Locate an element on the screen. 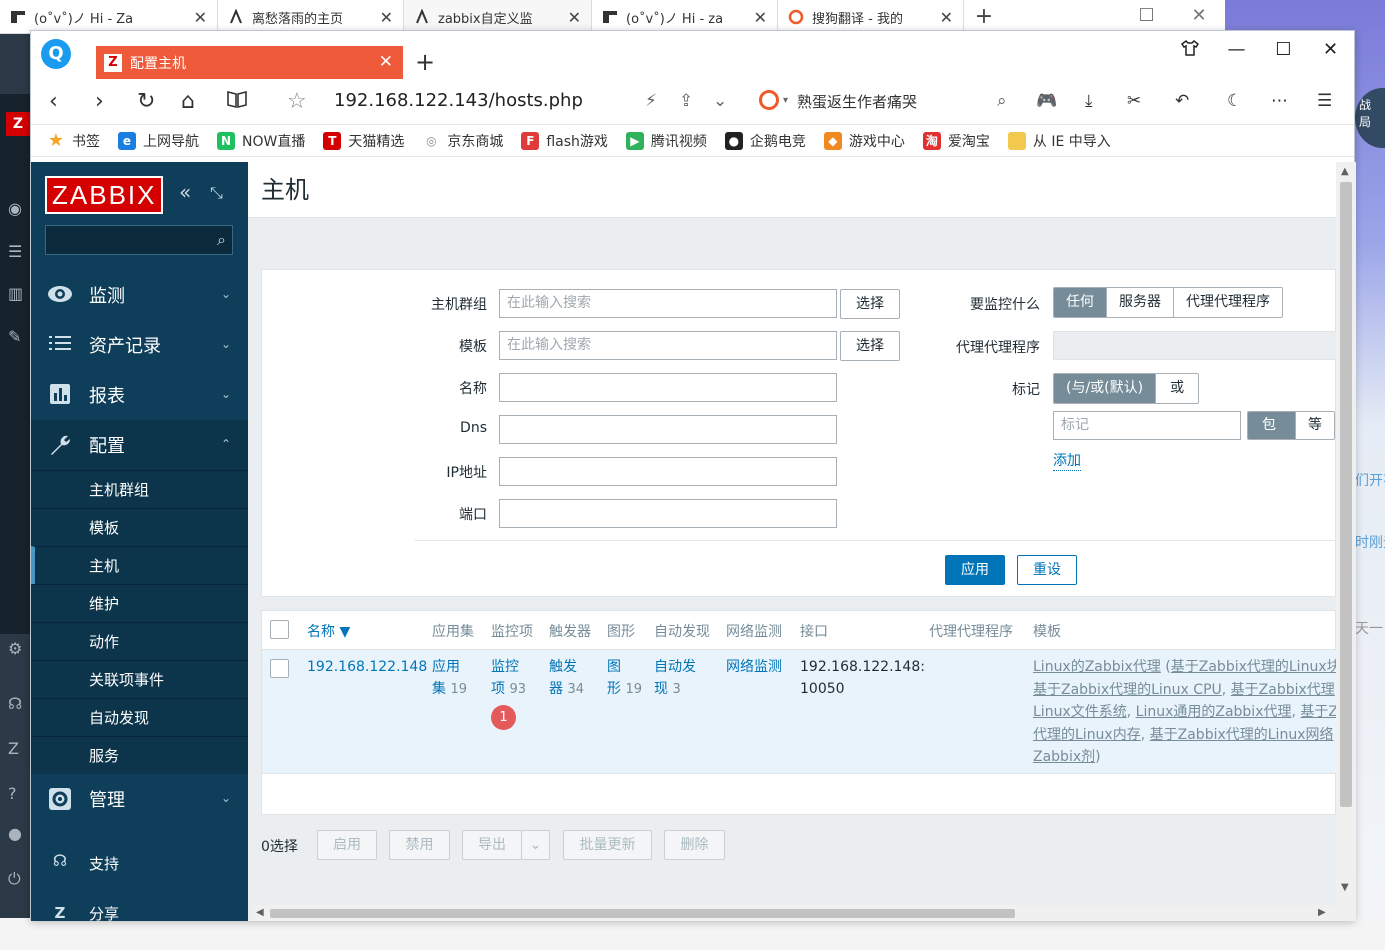 The width and height of the screenshot is (1385, 950). new-tab-button: + is located at coordinates (984, 16).